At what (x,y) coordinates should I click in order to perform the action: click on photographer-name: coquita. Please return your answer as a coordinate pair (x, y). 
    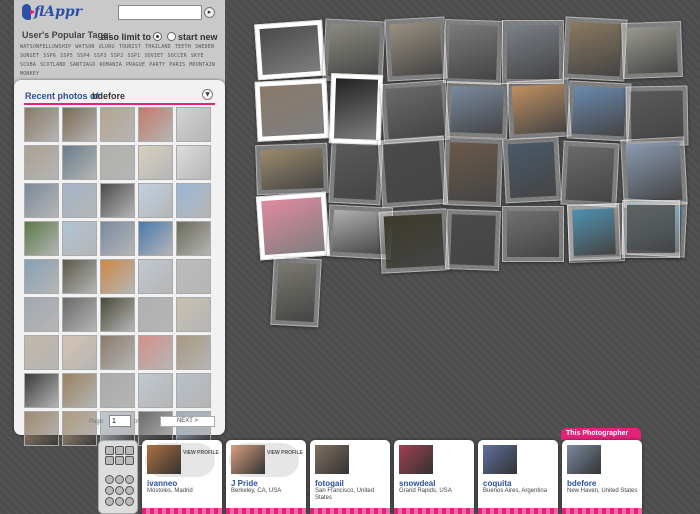
    Looking at the image, I should click on (497, 483).